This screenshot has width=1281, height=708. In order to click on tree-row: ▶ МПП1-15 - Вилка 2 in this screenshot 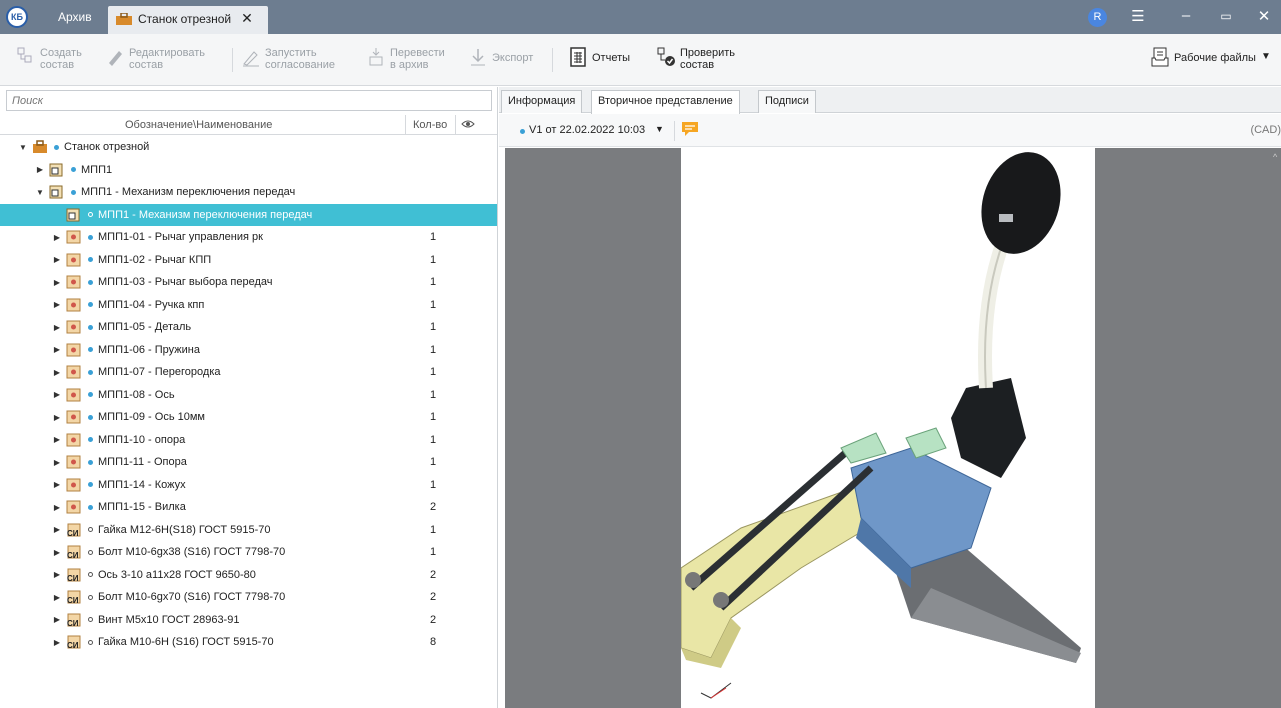, I will do `click(248, 507)`.